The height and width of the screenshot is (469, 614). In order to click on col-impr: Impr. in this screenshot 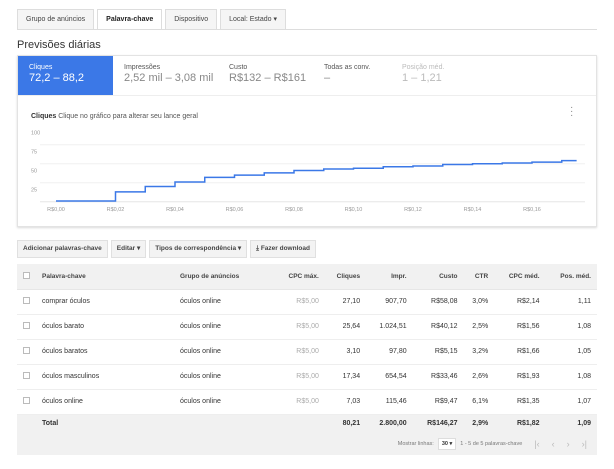, I will do `click(389, 277)`.